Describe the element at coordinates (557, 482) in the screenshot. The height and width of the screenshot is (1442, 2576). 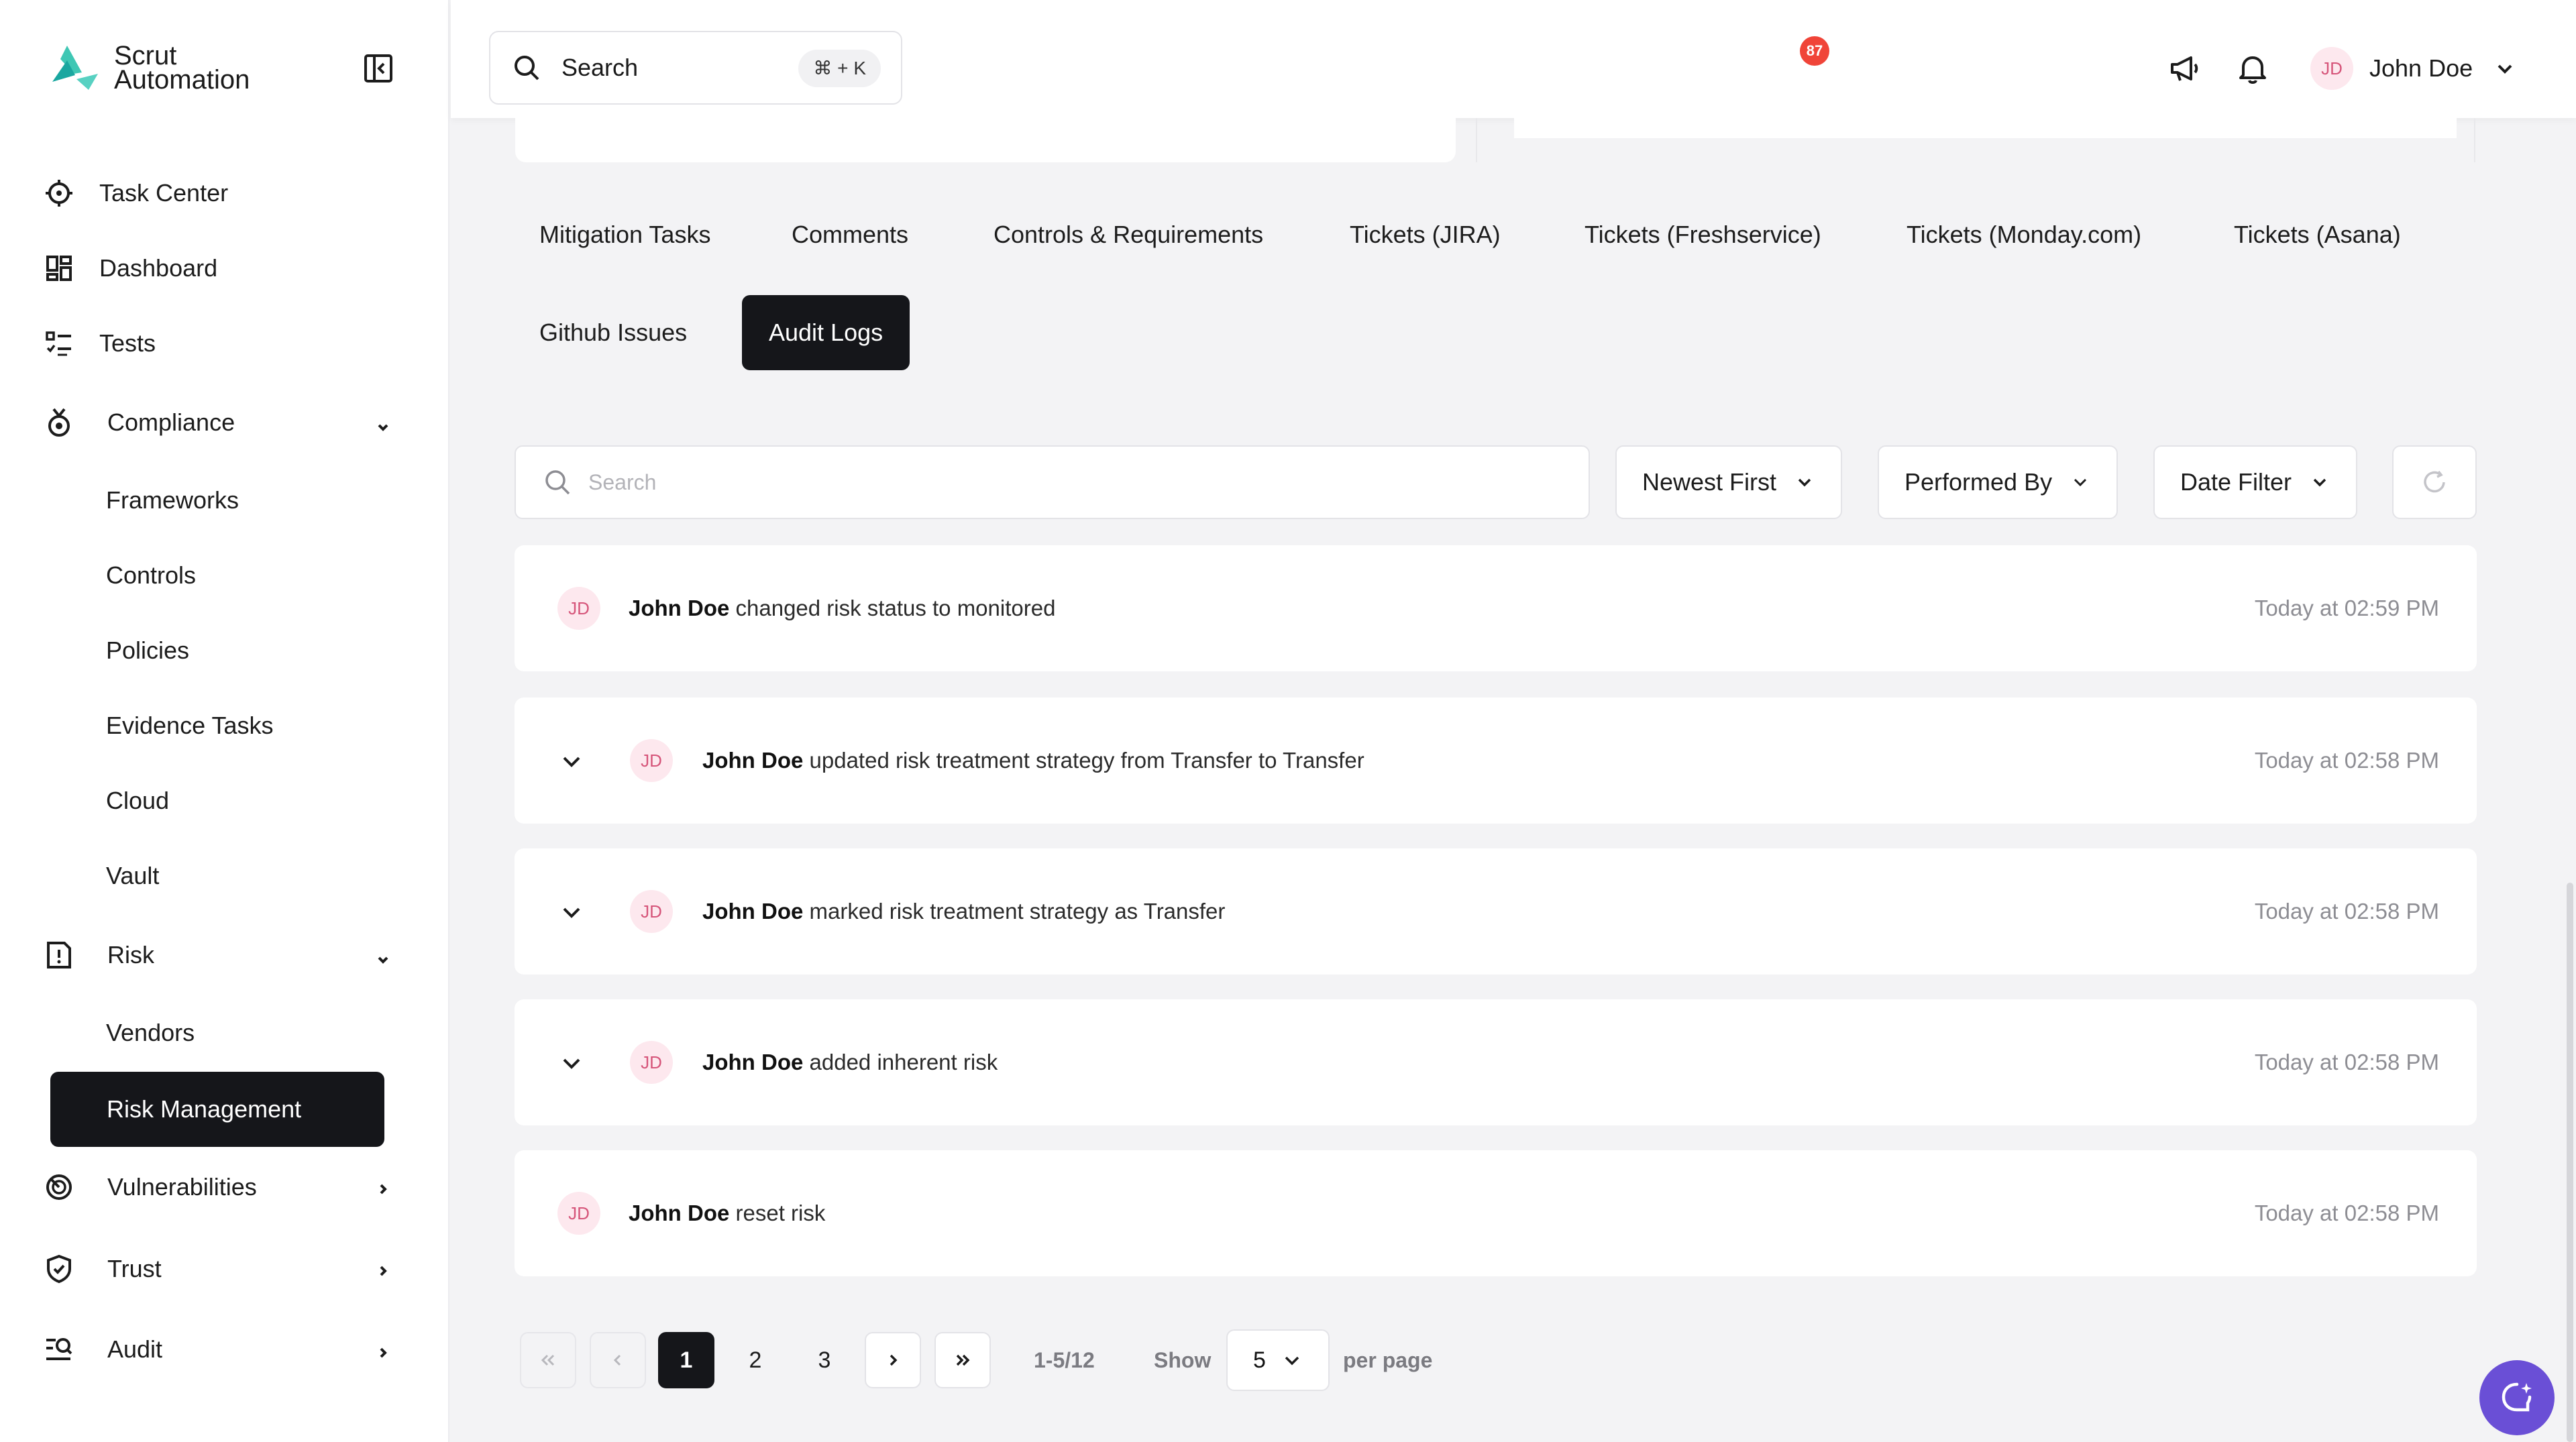
I see `search-icon` at that location.